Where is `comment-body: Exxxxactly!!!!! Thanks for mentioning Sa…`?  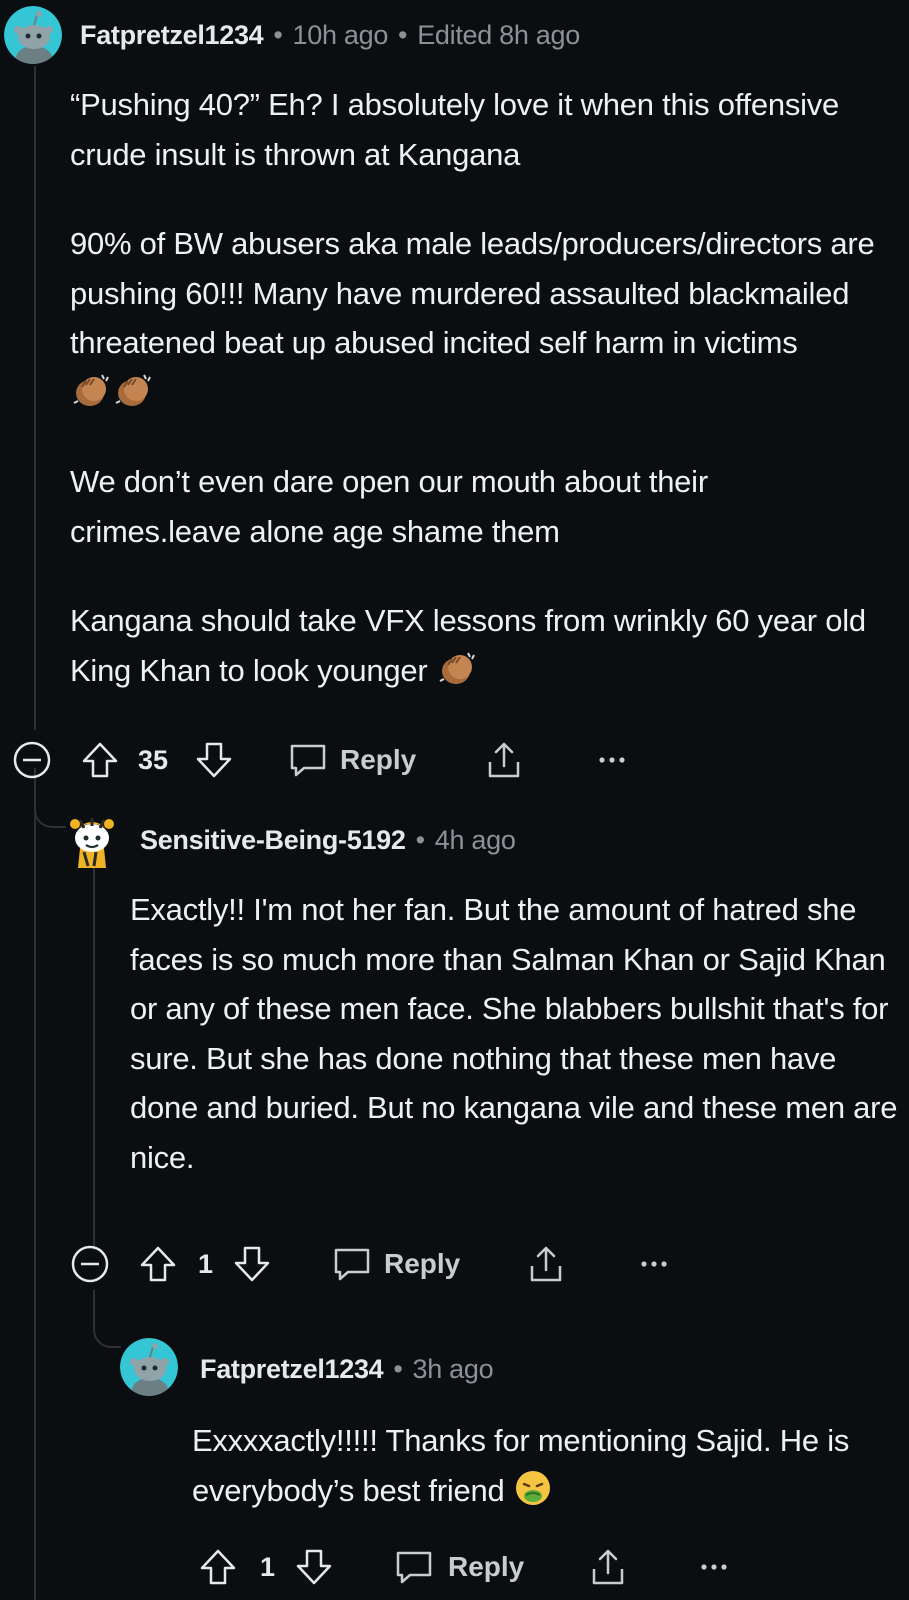
comment-body: Exxxxactly!!!!! Thanks for mentioning Sa… is located at coordinates (537, 1465).